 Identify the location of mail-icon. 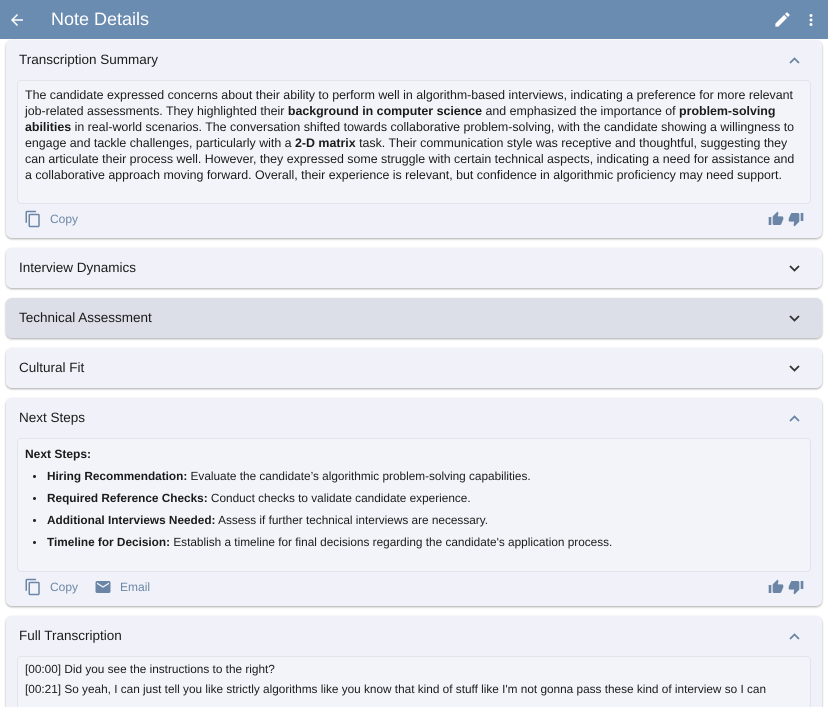
(103, 587).